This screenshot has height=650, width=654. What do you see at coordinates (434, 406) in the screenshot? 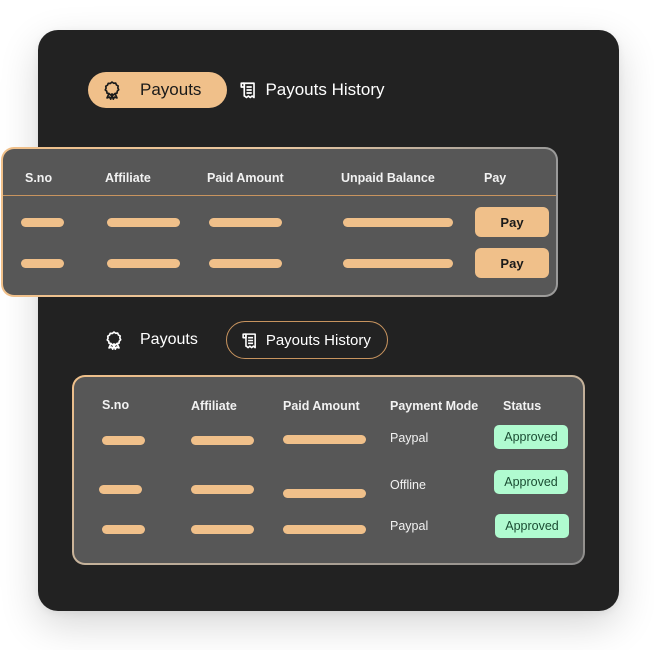
I see `column-header-payment-mode: Payment Mode` at bounding box center [434, 406].